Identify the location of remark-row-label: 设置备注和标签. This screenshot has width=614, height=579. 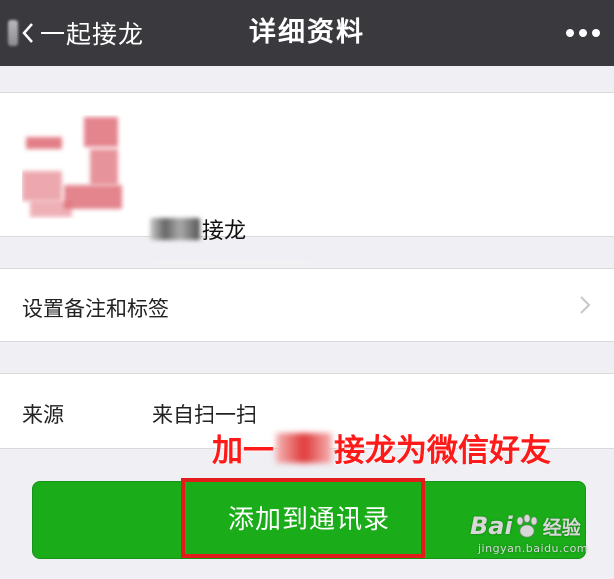
(95, 309).